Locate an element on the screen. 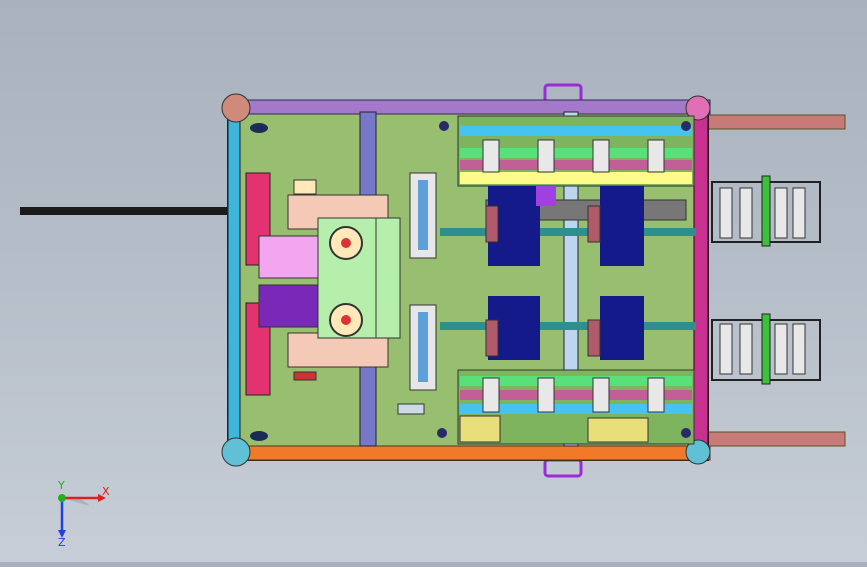  roller-bracket-lower is located at coordinates (766, 349).